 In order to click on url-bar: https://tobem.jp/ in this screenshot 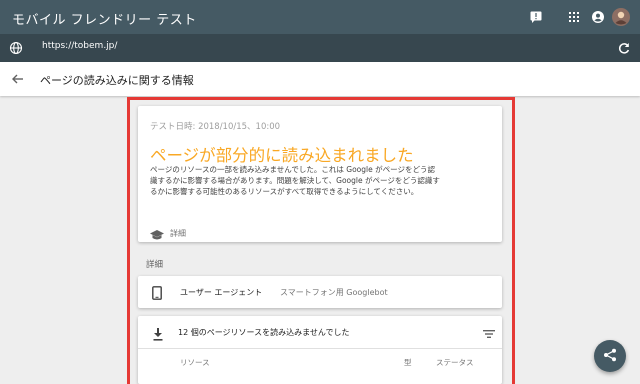, I will do `click(320, 48)`.